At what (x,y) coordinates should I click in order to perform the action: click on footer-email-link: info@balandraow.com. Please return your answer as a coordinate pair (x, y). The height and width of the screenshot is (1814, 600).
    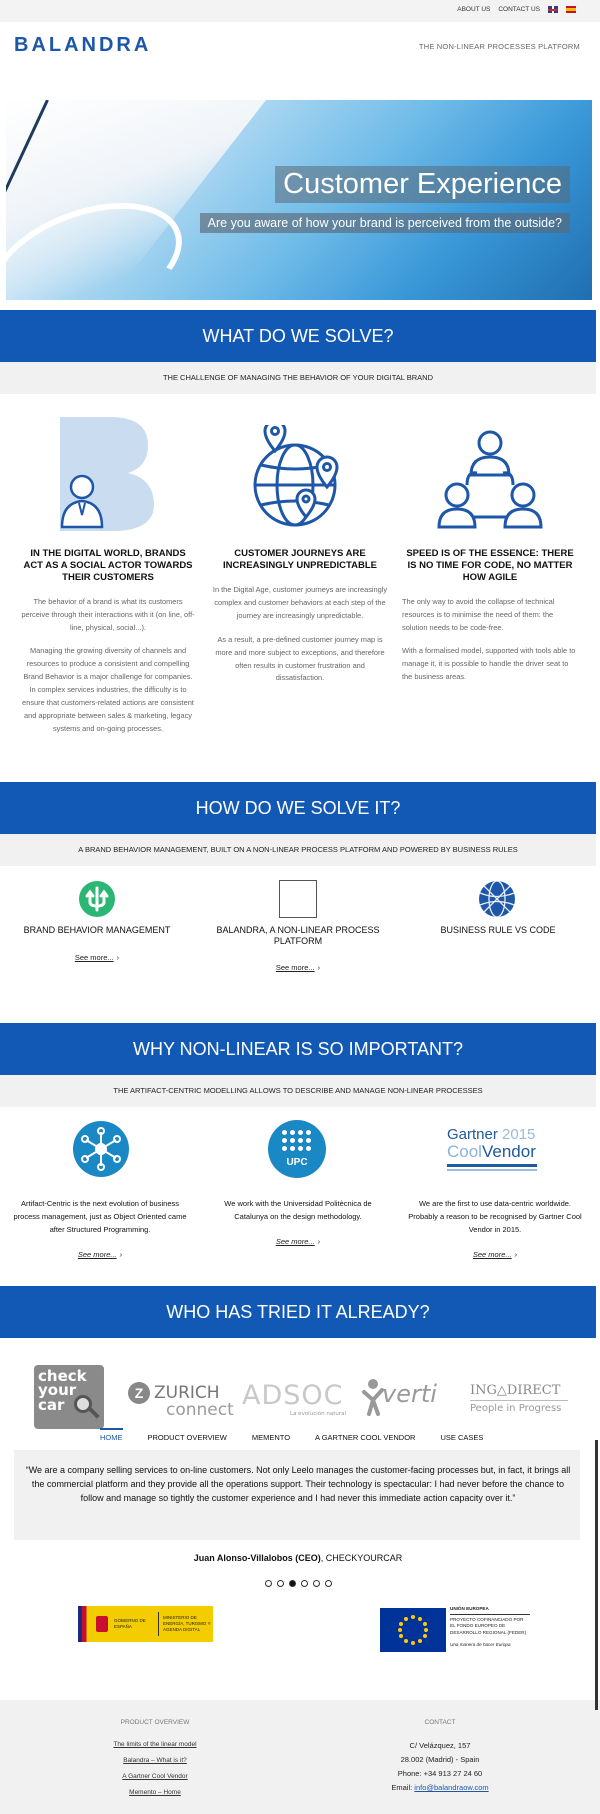
    Looking at the image, I should click on (451, 1787).